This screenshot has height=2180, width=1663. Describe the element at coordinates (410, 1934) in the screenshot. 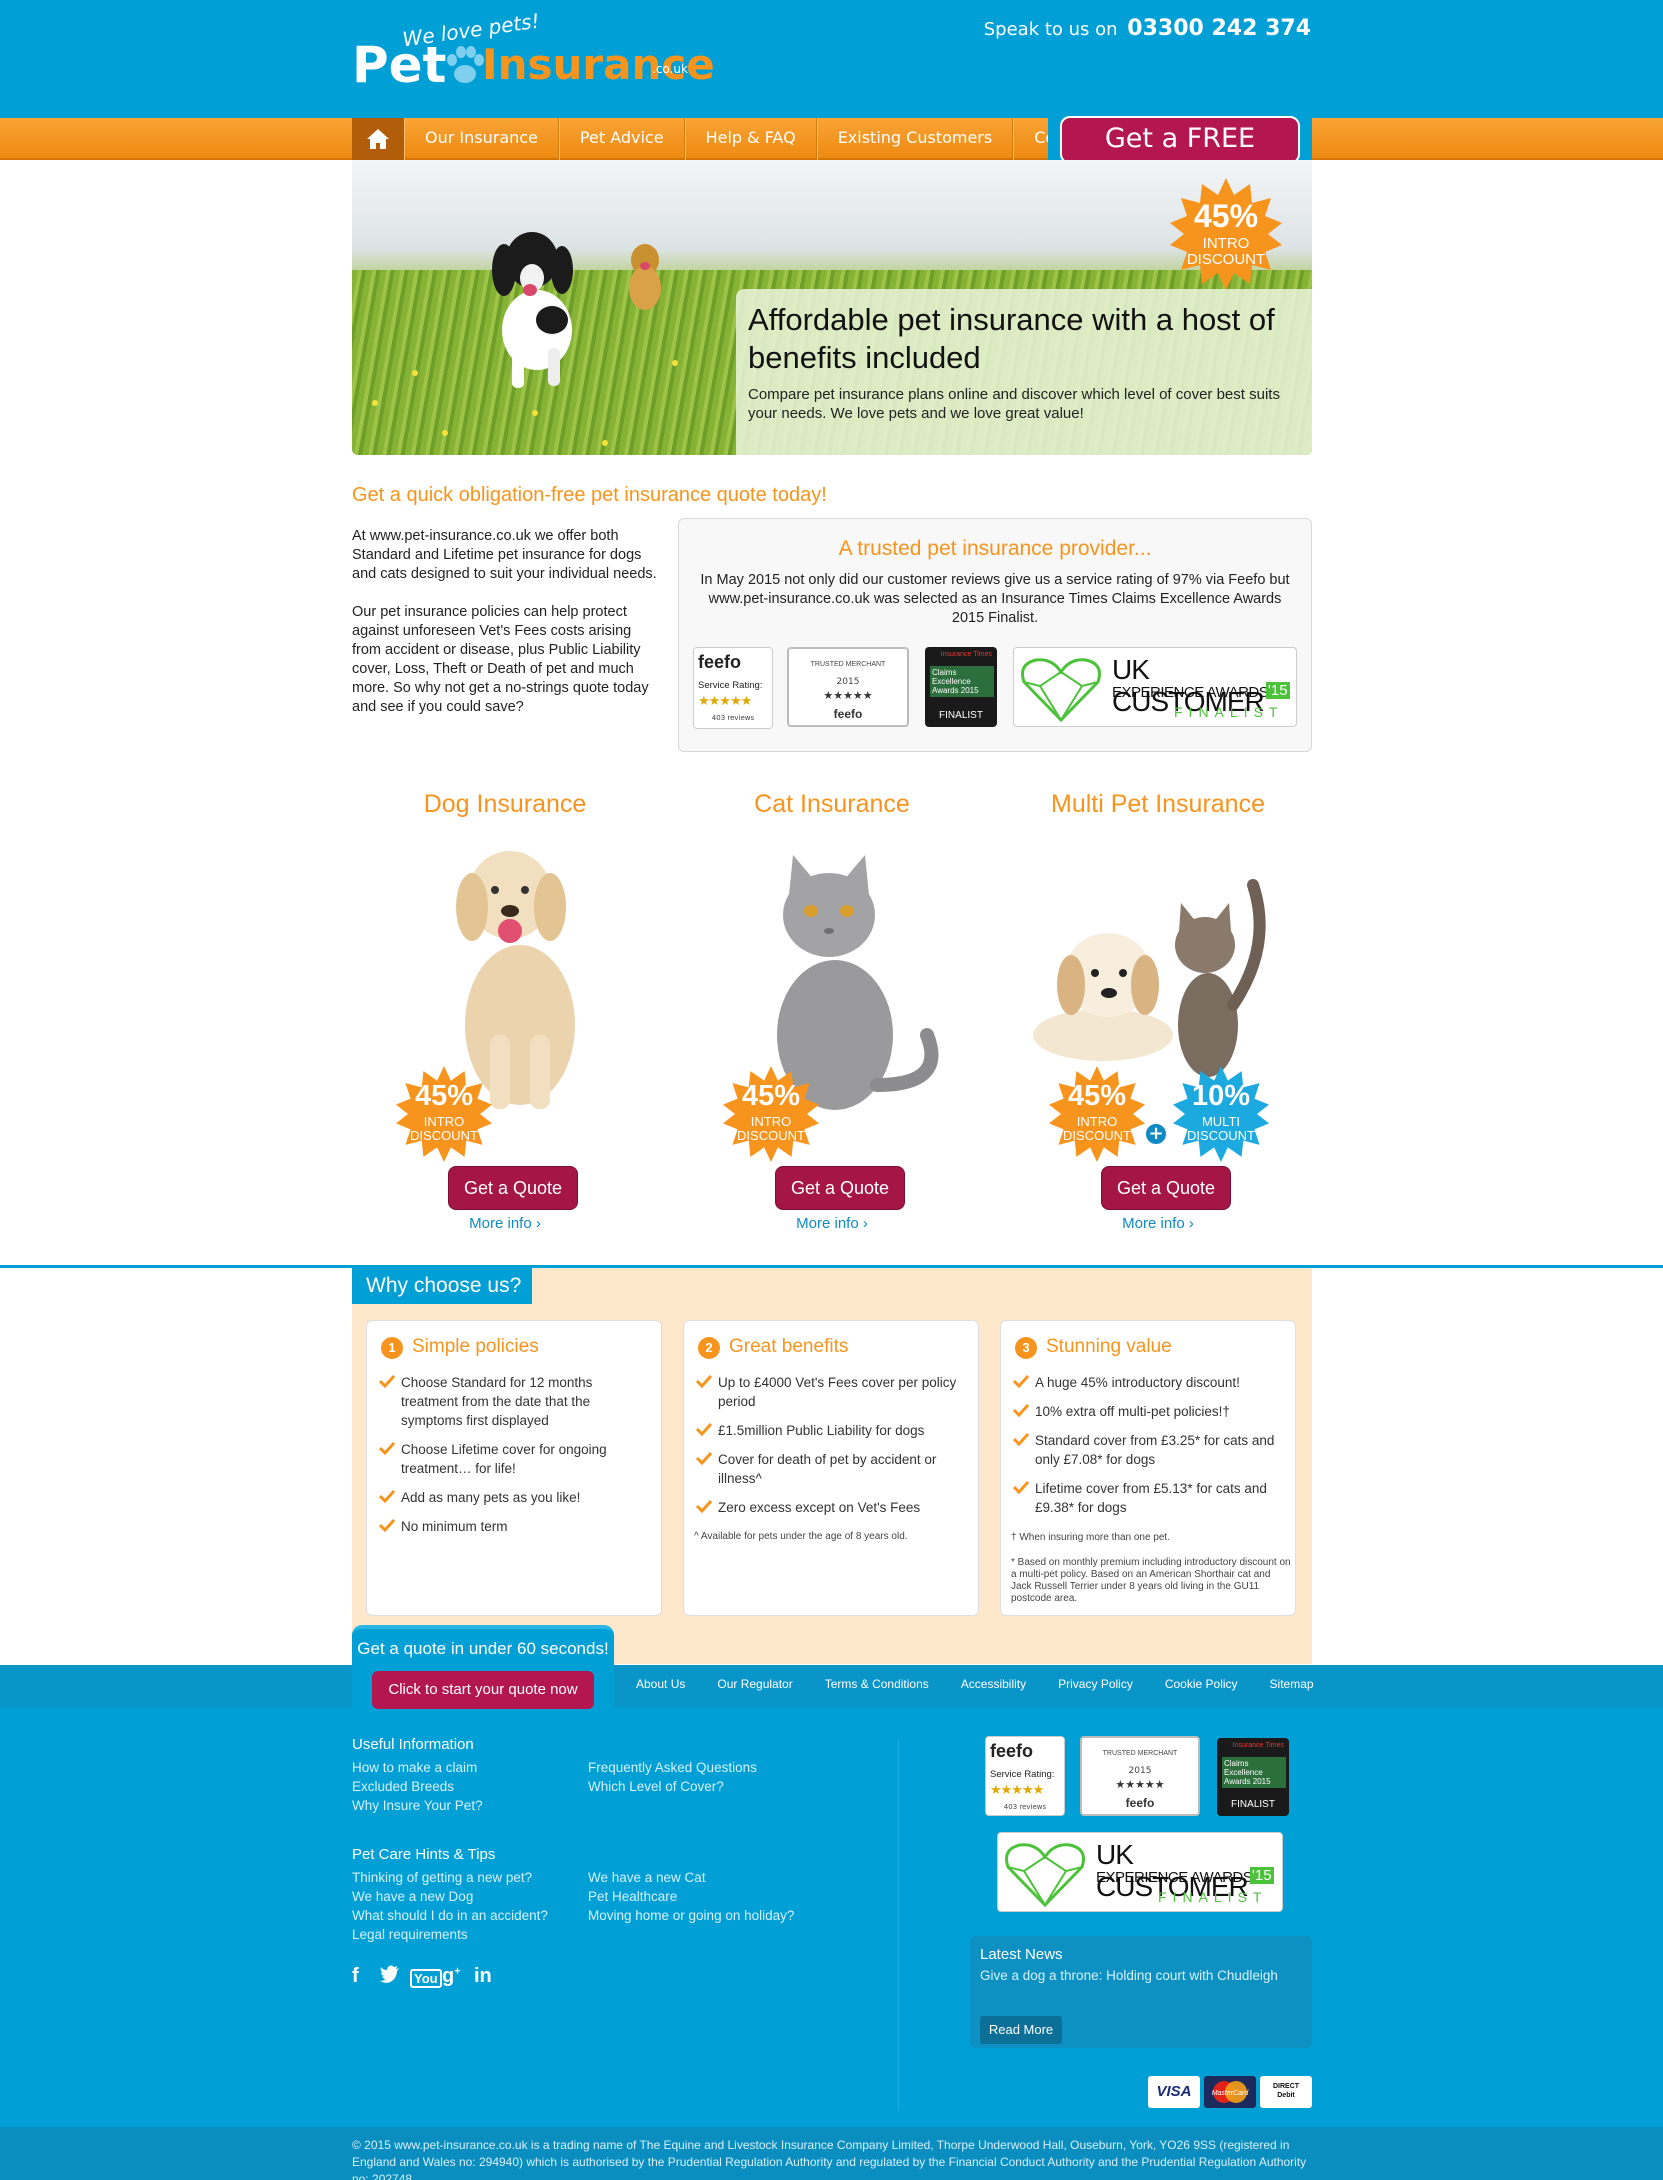

I see `footer-link: Legal requirements` at that location.